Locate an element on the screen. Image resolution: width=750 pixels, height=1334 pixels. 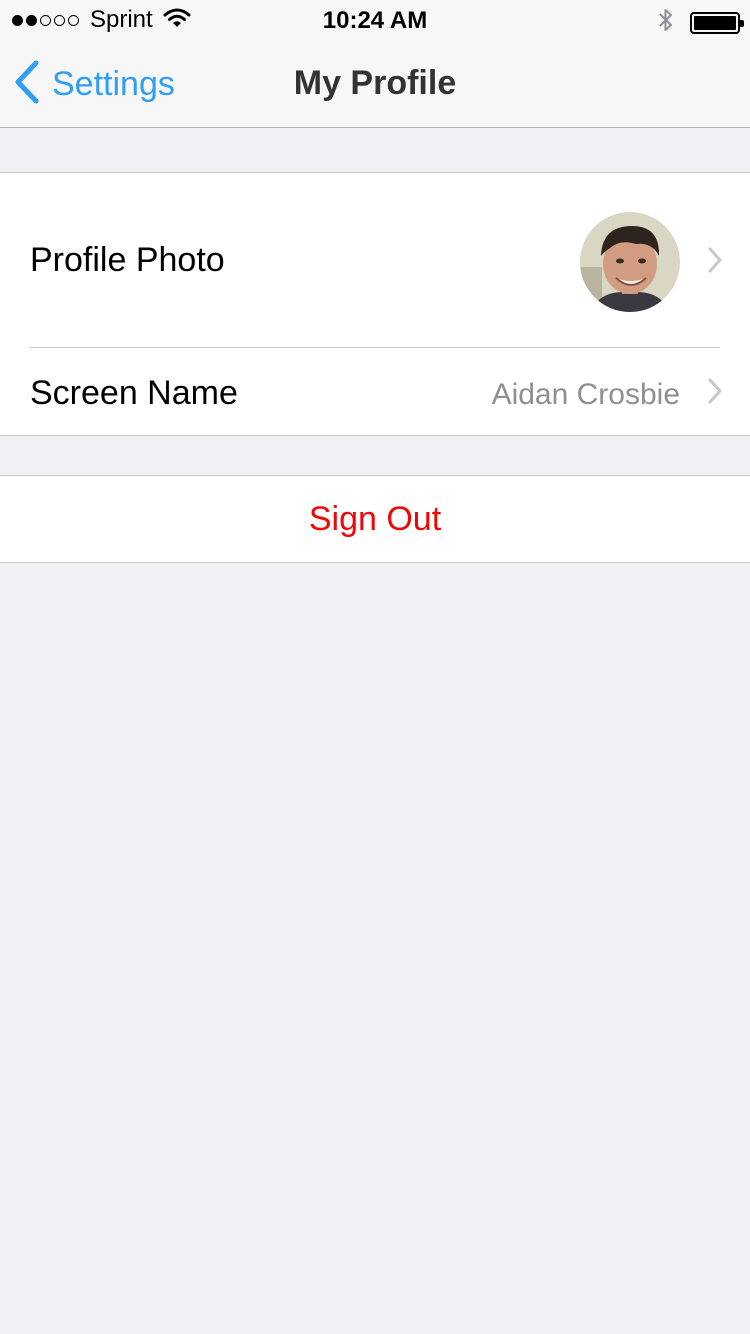
navigation-bar: Settings My Profile is located at coordinates (375, 84).